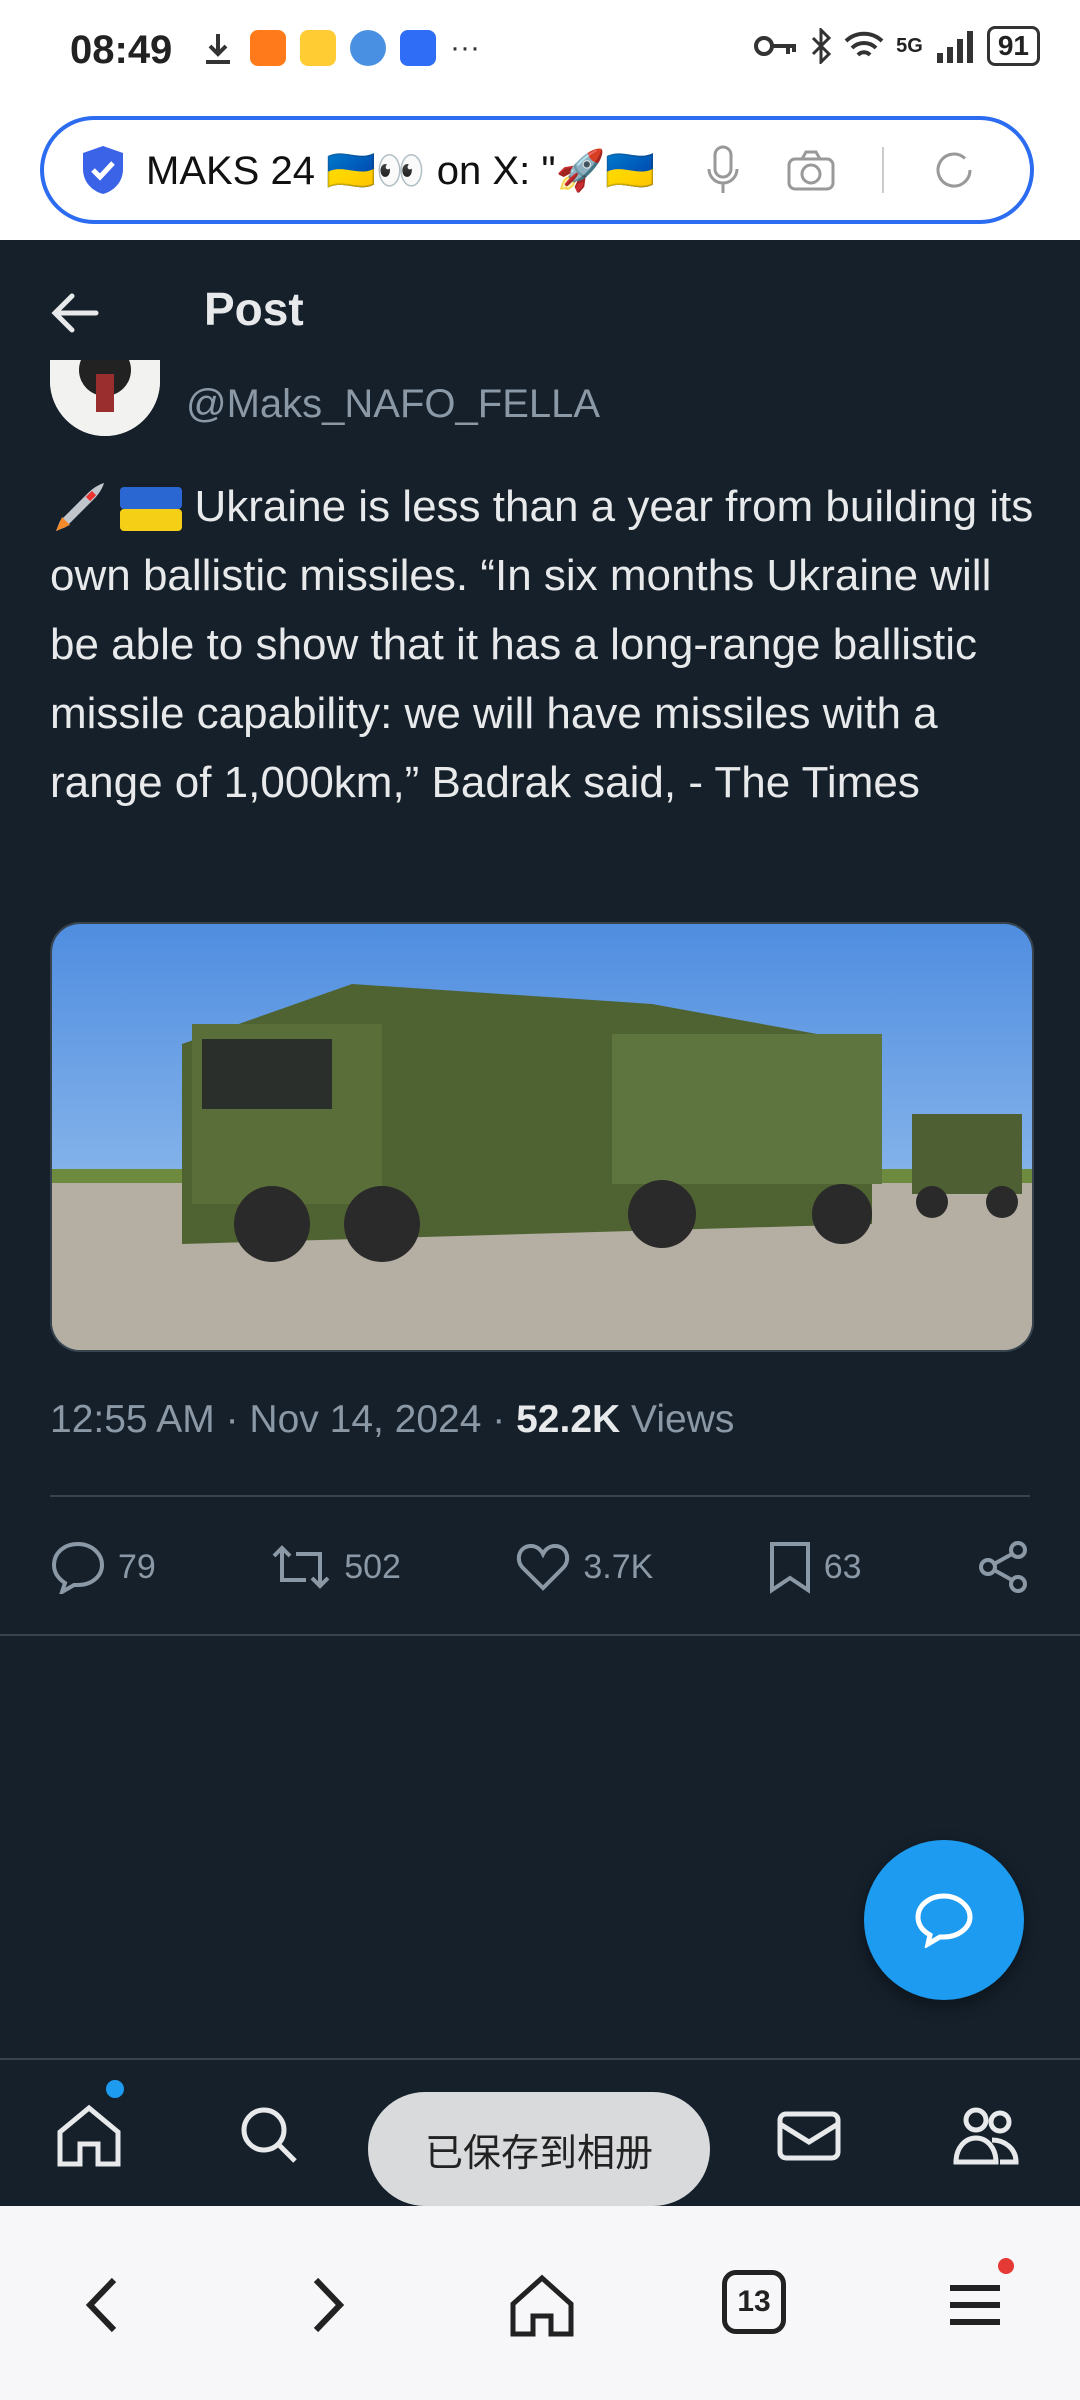  What do you see at coordinates (89, 2135) in the screenshot?
I see `home-icon` at bounding box center [89, 2135].